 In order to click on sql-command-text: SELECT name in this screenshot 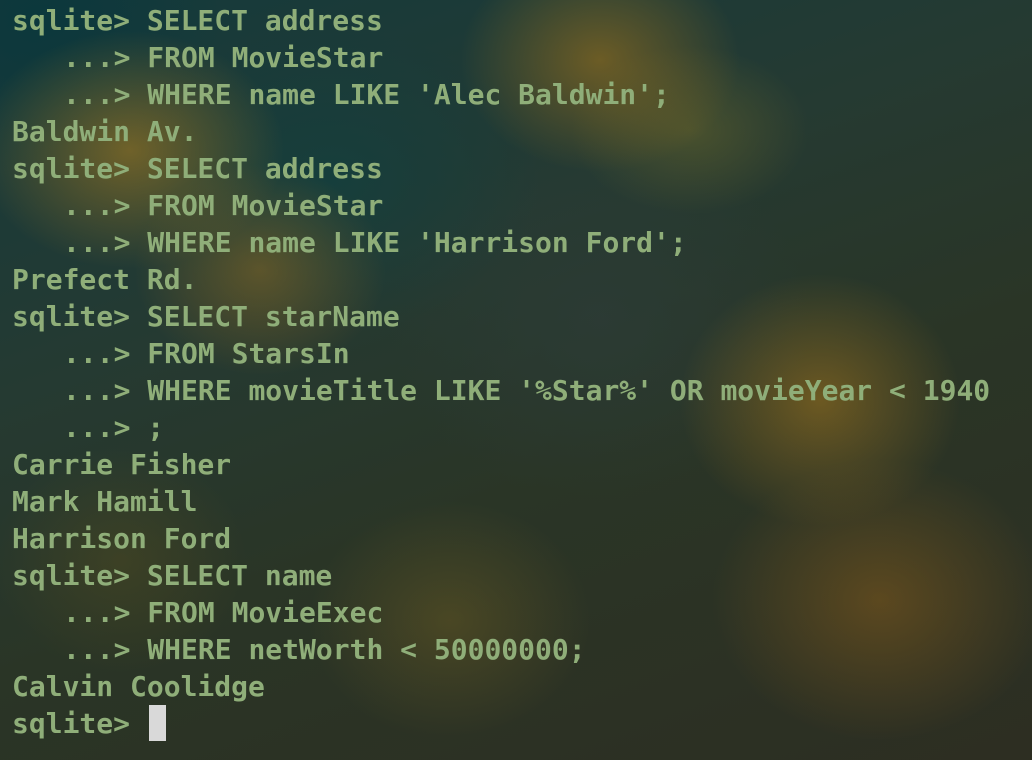, I will do `click(239, 575)`.